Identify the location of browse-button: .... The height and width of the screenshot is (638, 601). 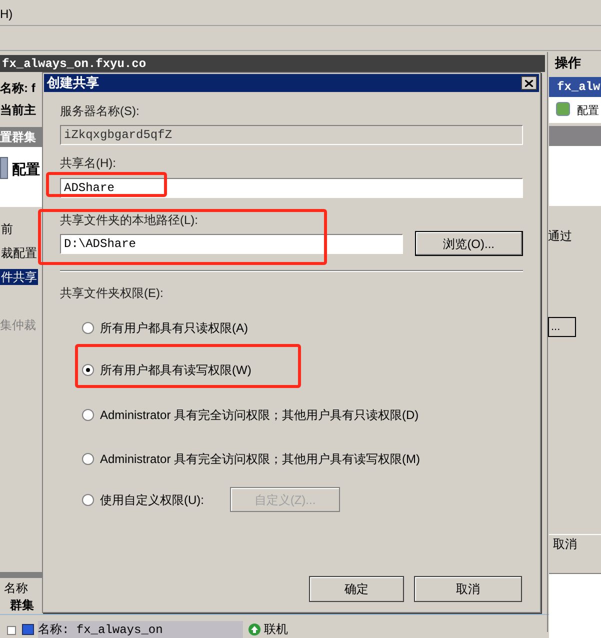
(562, 327).